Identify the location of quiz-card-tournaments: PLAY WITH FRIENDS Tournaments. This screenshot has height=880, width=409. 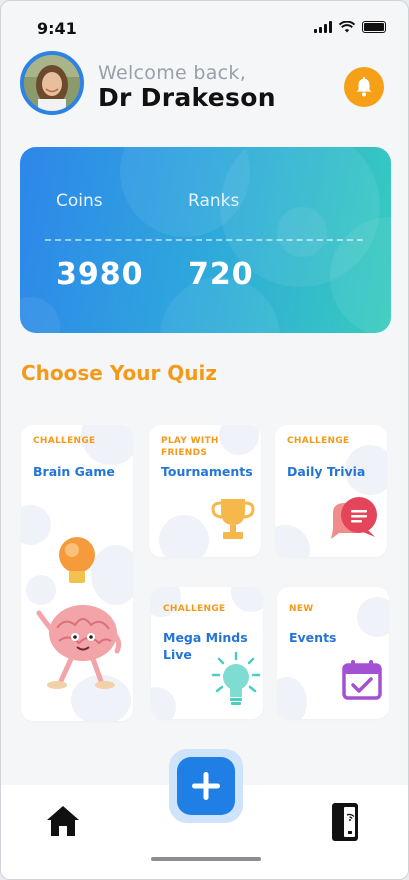
(205, 491).